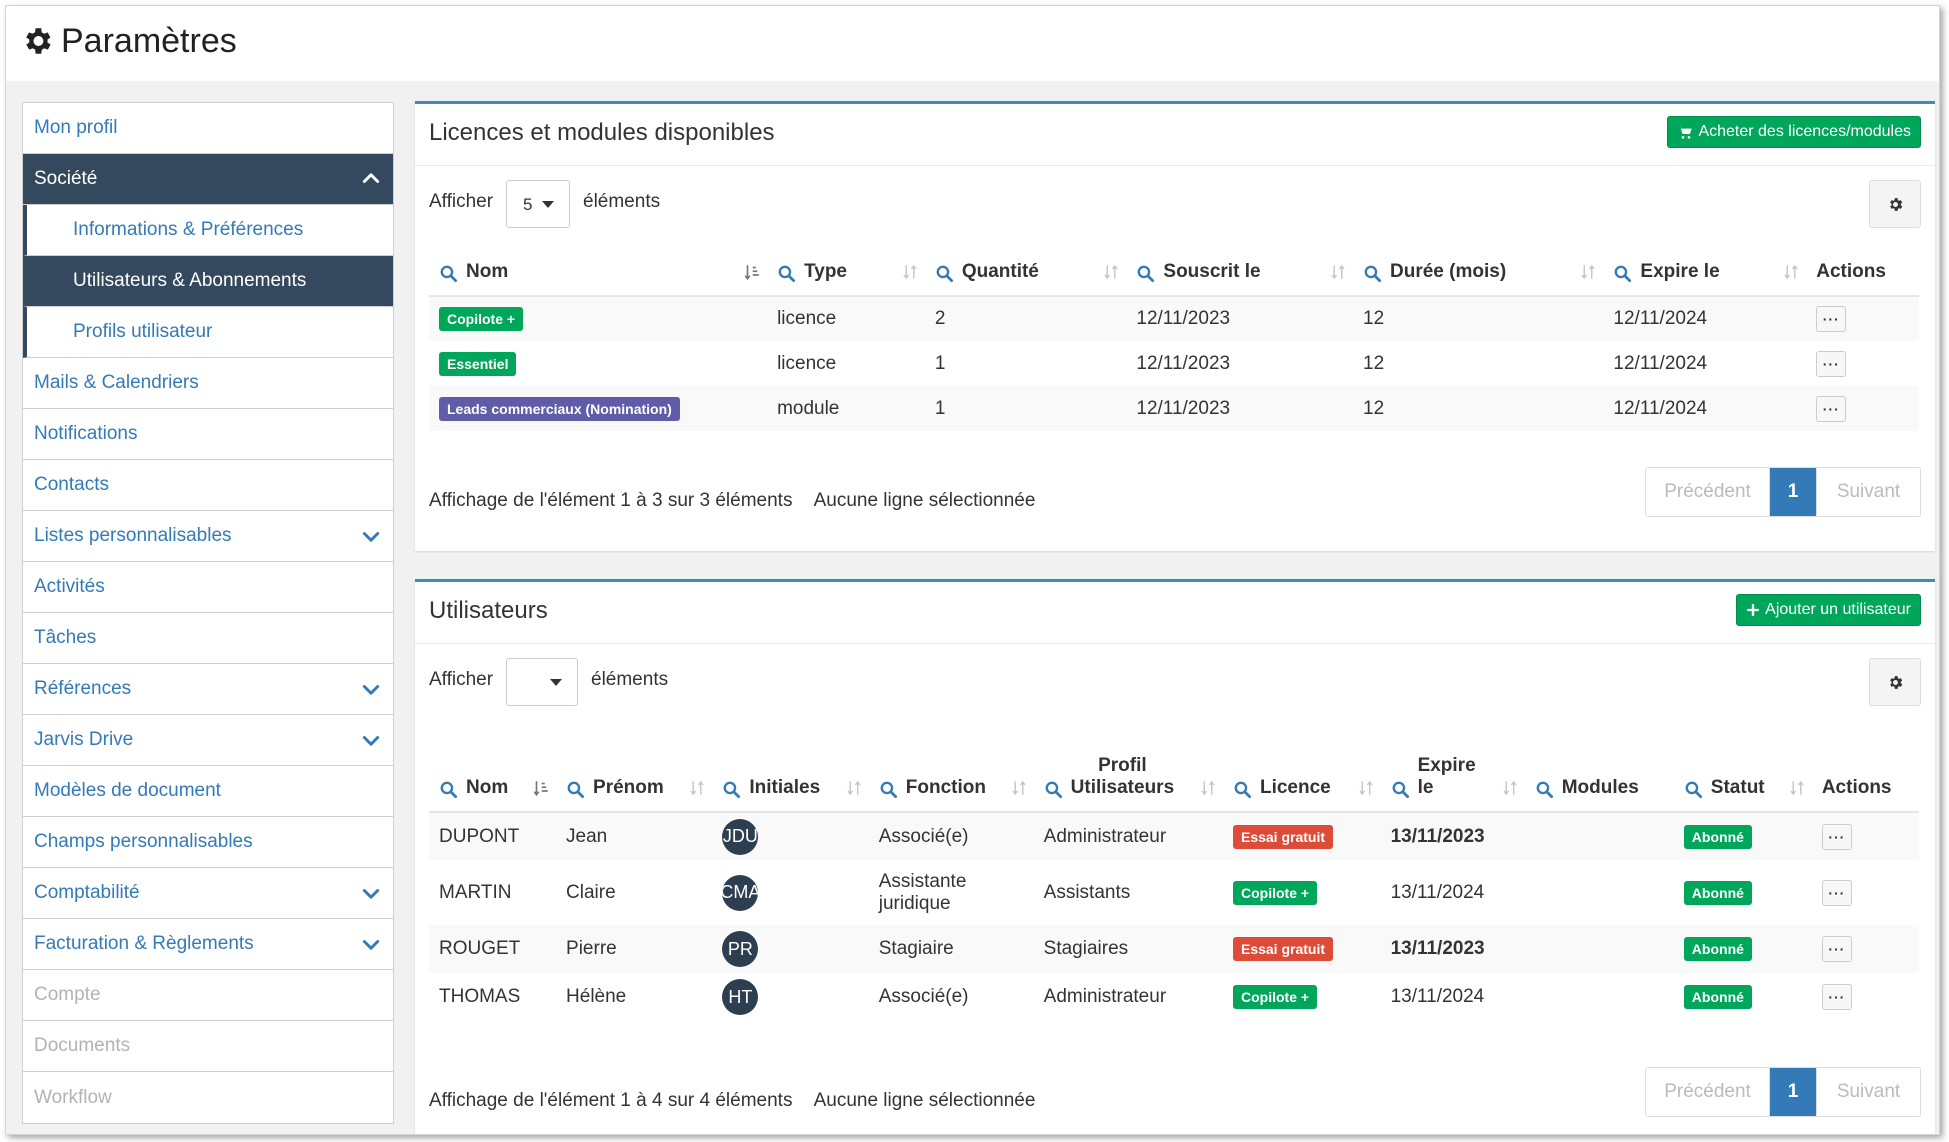 The height and width of the screenshot is (1142, 1949). Describe the element at coordinates (208, 944) in the screenshot. I see `sidebar-item-facturation-reglements: Facturation & Règlements` at that location.